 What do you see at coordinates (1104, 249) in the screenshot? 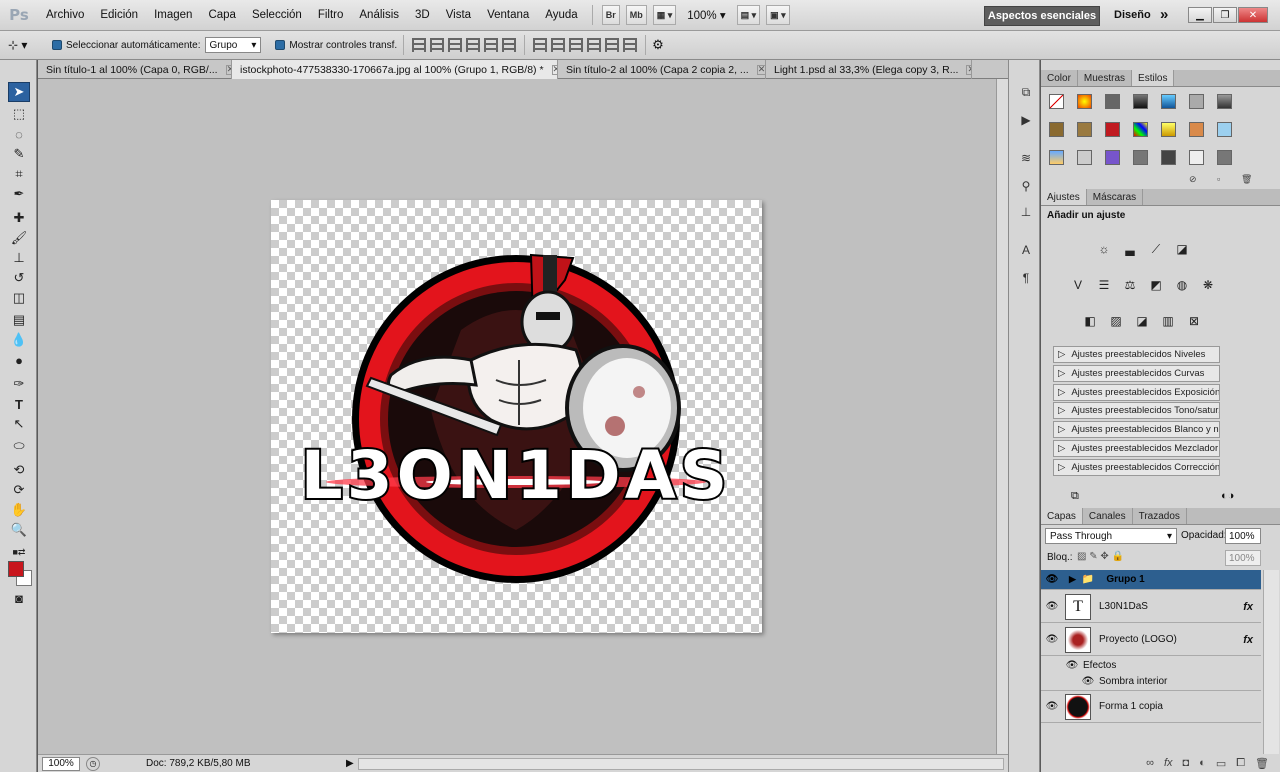
I see `brightness-icon: ☼` at bounding box center [1104, 249].